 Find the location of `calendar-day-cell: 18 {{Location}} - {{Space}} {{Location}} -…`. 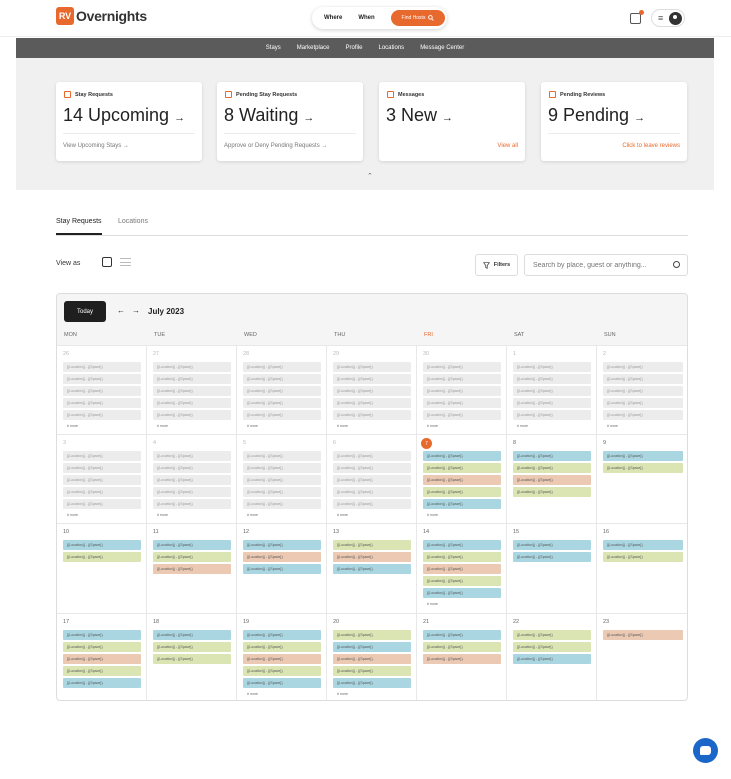

calendar-day-cell: 18 {{Location}} - {{Space}} {{Location}} -… is located at coordinates (192, 656).